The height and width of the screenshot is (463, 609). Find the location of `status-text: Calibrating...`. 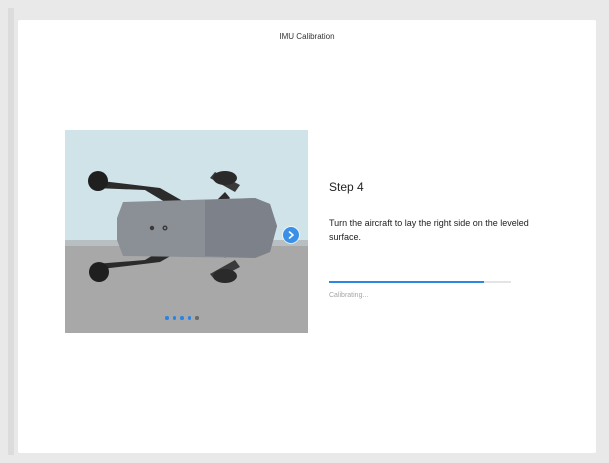

status-text: Calibrating... is located at coordinates (349, 295).